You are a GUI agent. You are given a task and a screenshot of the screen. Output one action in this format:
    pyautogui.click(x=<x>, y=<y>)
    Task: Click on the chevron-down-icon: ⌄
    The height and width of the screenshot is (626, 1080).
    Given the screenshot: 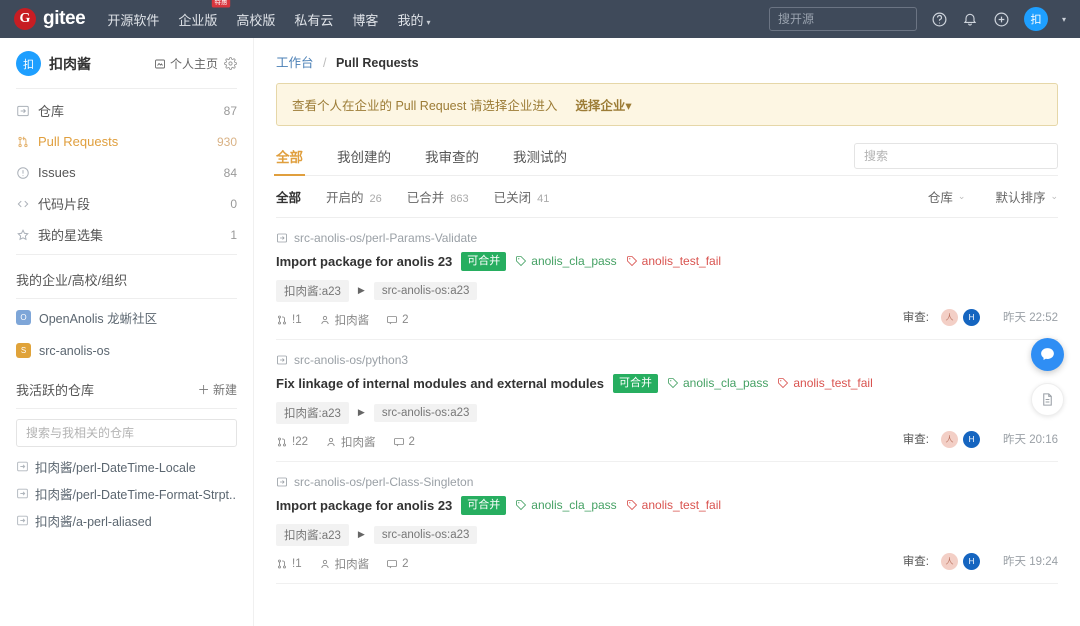 What is the action you would take?
    pyautogui.click(x=961, y=196)
    